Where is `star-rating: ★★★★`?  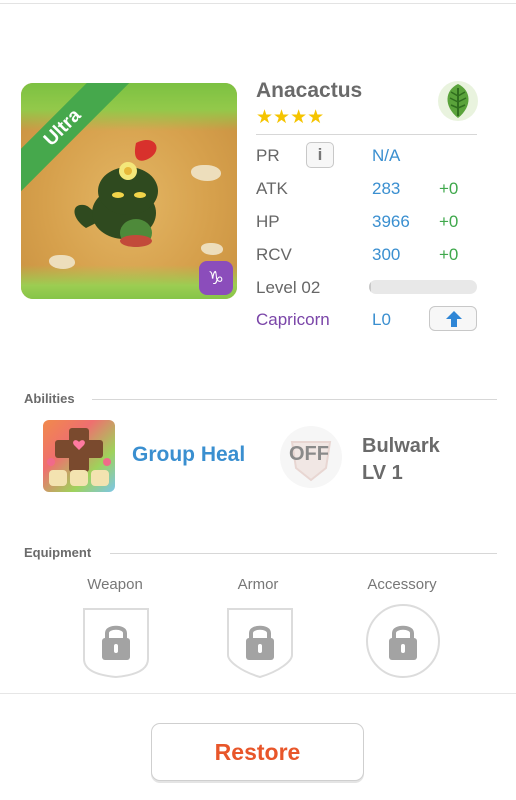 star-rating: ★★★★ is located at coordinates (290, 117).